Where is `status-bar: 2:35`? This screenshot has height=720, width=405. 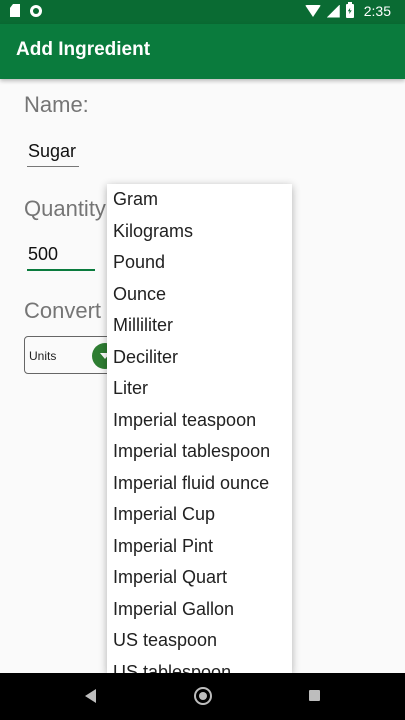 status-bar: 2:35 is located at coordinates (202, 12).